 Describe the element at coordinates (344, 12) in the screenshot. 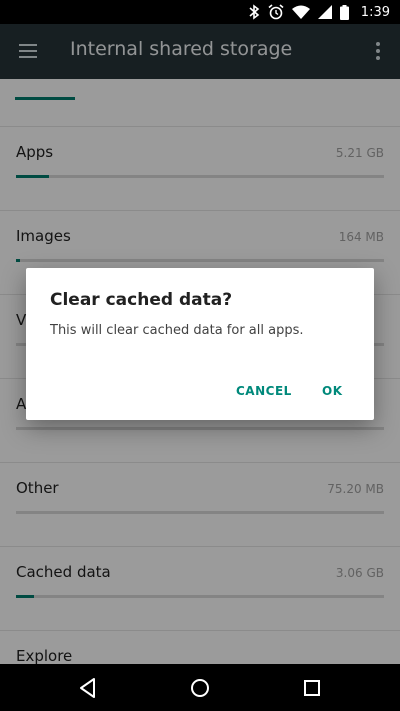

I see `battery-icon` at that location.